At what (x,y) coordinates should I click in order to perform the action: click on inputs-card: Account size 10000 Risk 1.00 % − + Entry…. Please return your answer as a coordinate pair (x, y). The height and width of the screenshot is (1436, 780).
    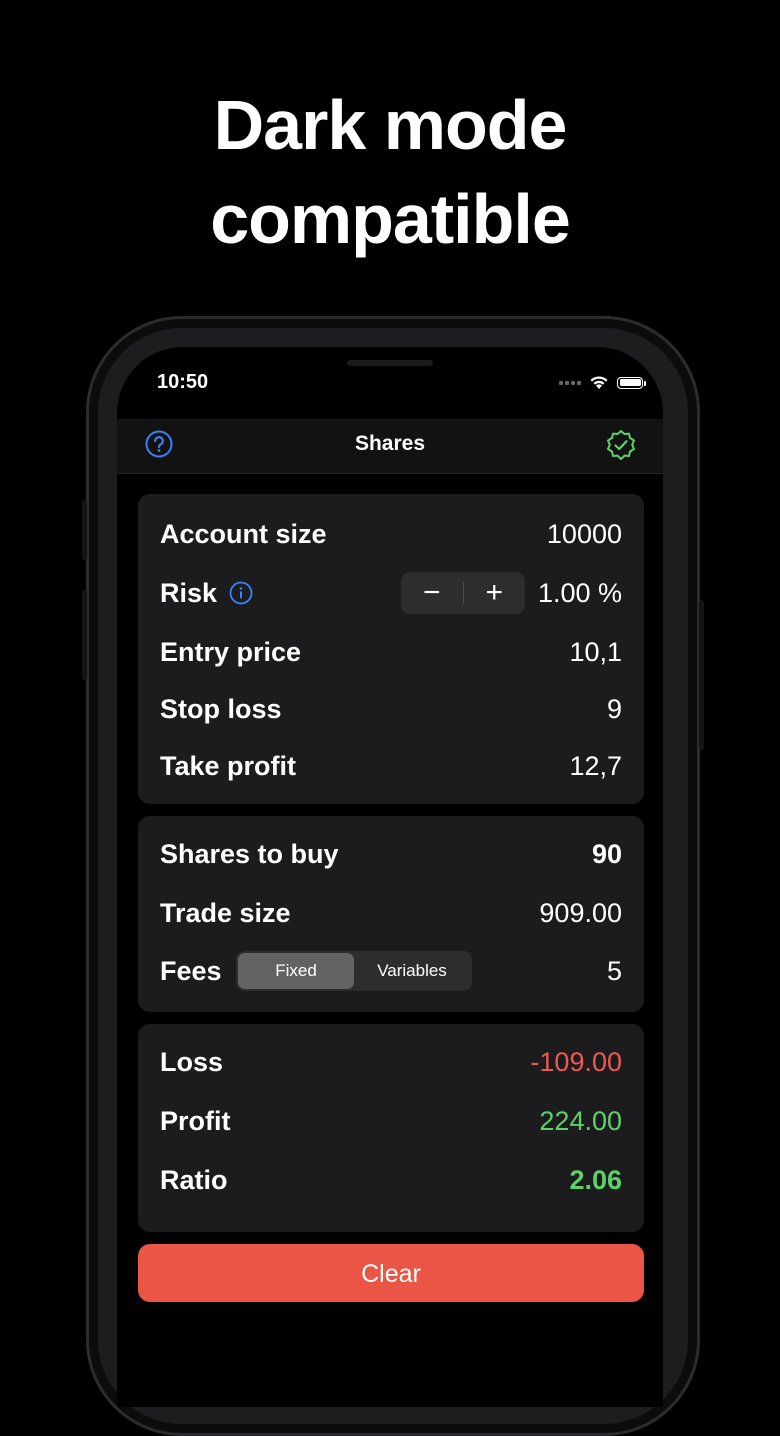
    Looking at the image, I should click on (391, 649).